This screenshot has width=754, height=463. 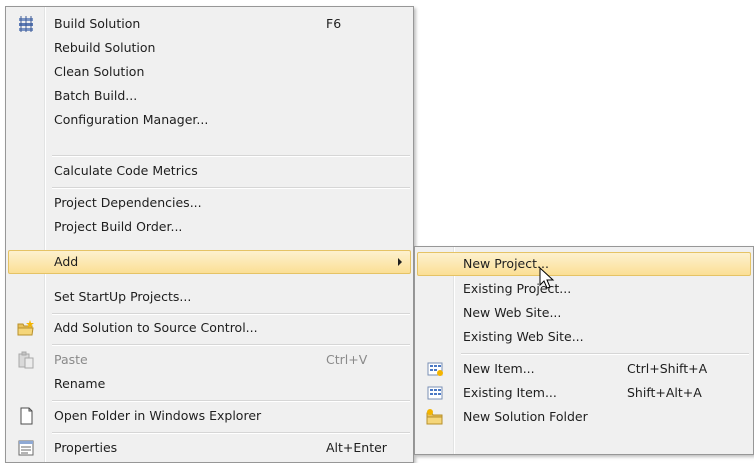 What do you see at coordinates (334, 23) in the screenshot?
I see `menu-item-shortcut: F6` at bounding box center [334, 23].